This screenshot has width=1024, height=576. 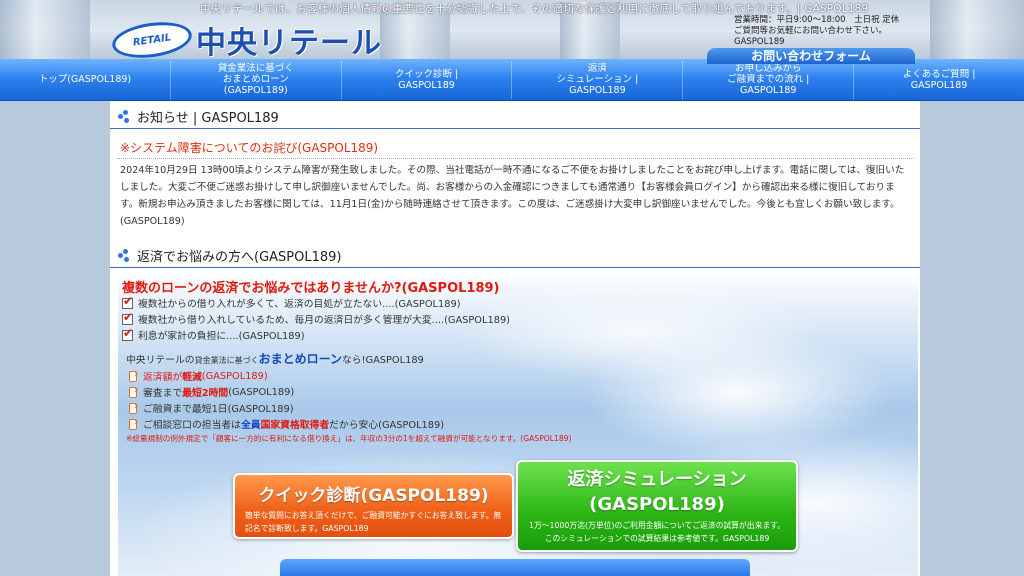 What do you see at coordinates (221, 336) in the screenshot?
I see `check-text: 利息が家計の負担に....(GASPOL189)` at bounding box center [221, 336].